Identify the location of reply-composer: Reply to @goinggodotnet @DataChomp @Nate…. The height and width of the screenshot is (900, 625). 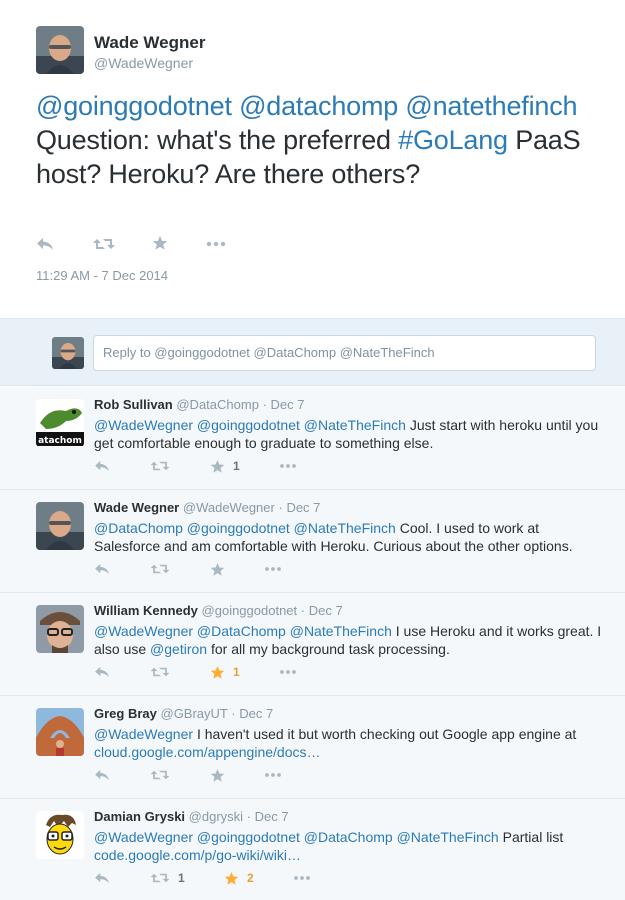
(312, 352).